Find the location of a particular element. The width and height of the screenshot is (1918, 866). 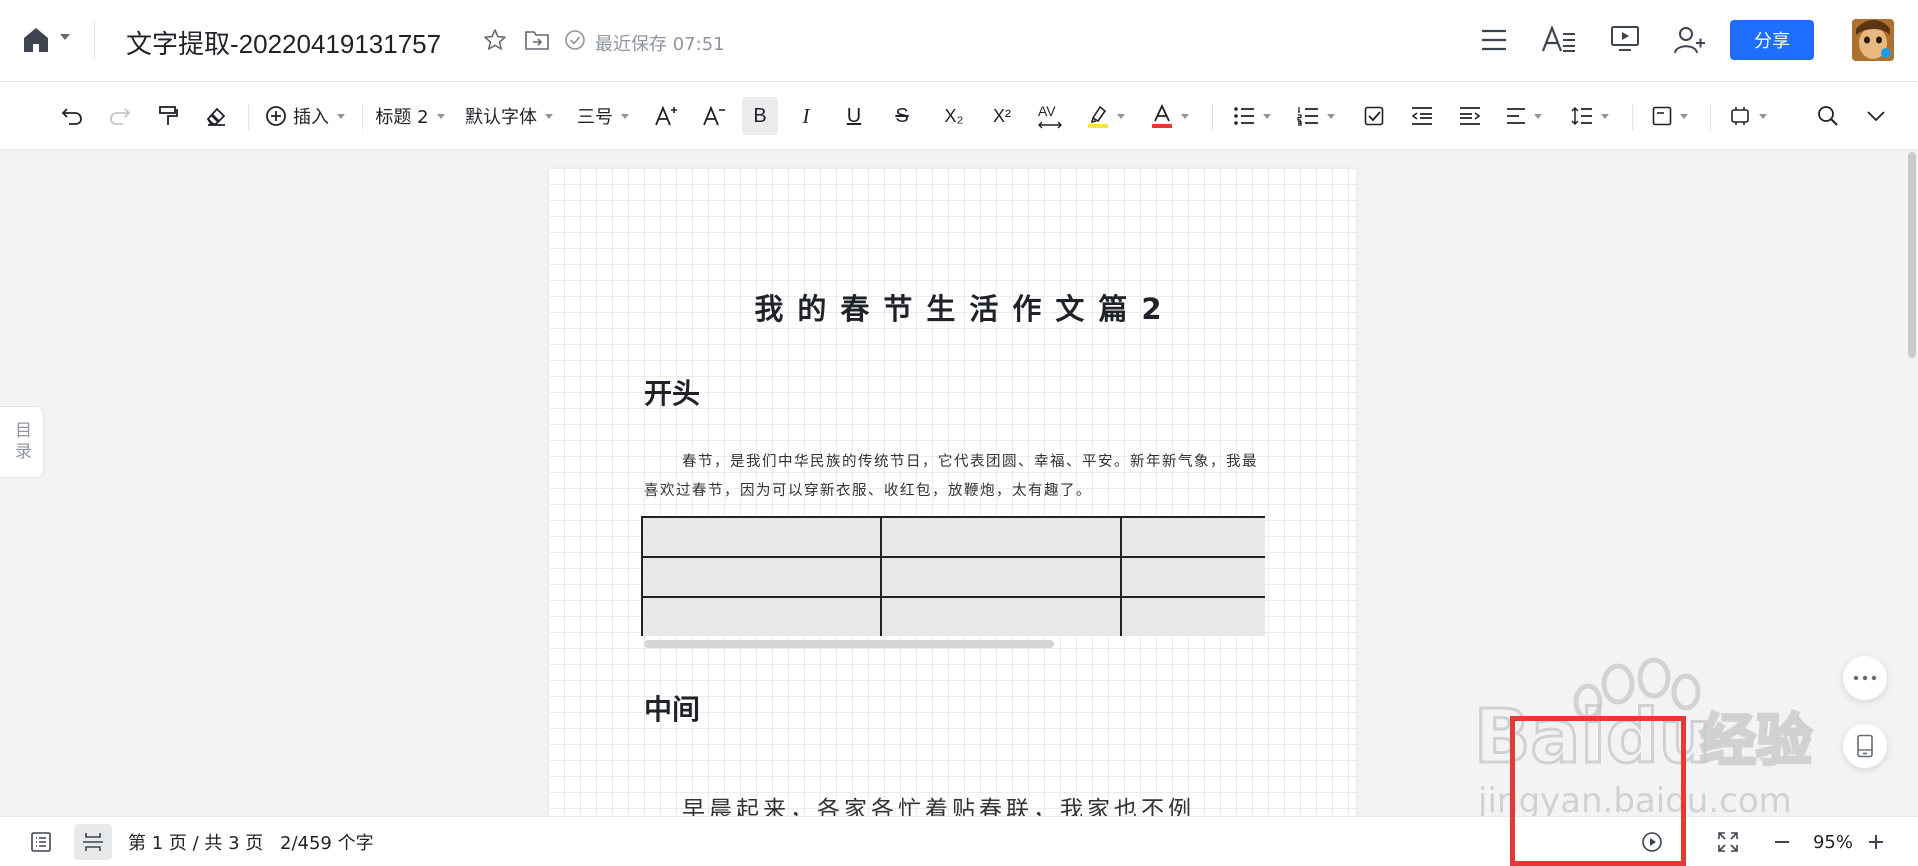

line-spacing-select is located at coordinates (1590, 116).